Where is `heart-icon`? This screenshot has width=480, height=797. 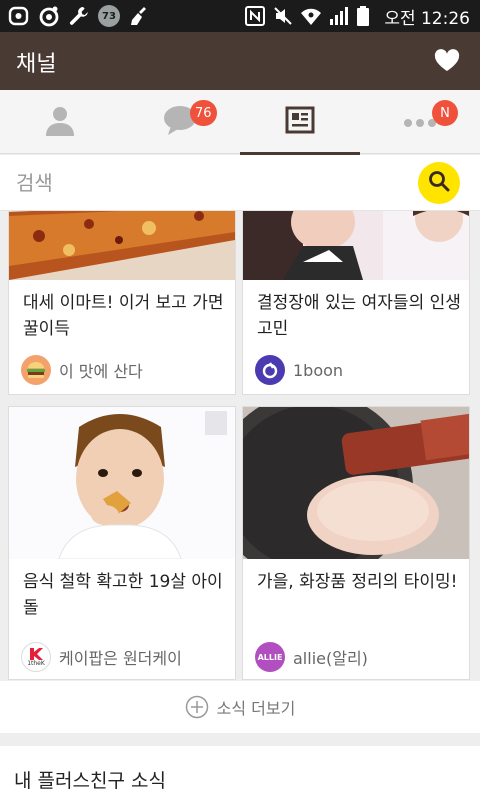
heart-icon is located at coordinates (447, 61).